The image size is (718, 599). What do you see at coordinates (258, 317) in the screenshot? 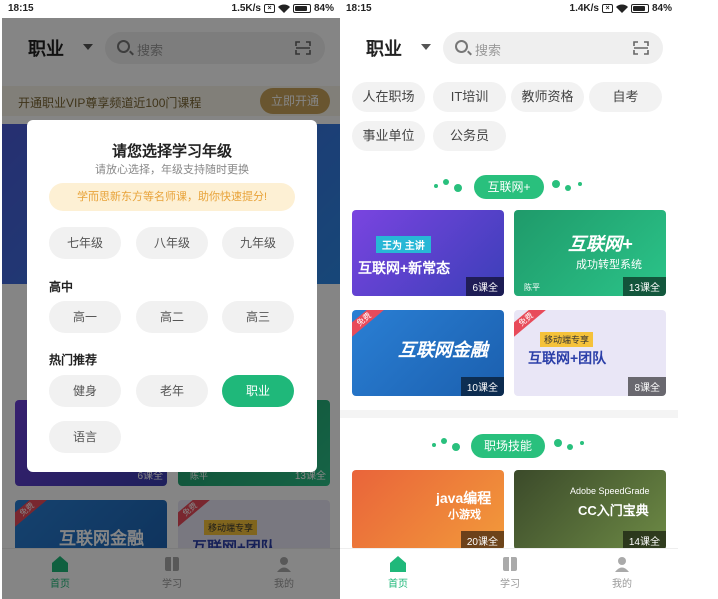
I see `grade-option-g3: 高三` at bounding box center [258, 317].